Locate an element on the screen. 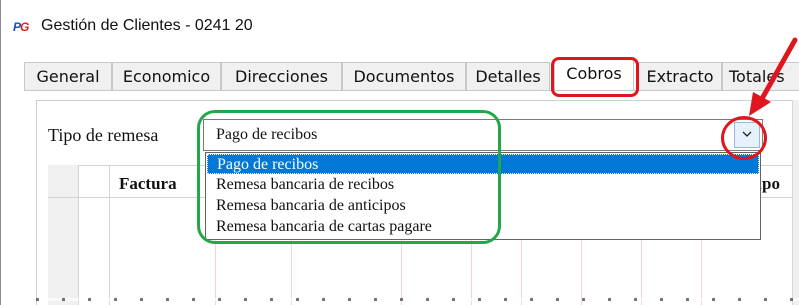 This screenshot has height=305, width=799. arrow-icon is located at coordinates (773, 76).